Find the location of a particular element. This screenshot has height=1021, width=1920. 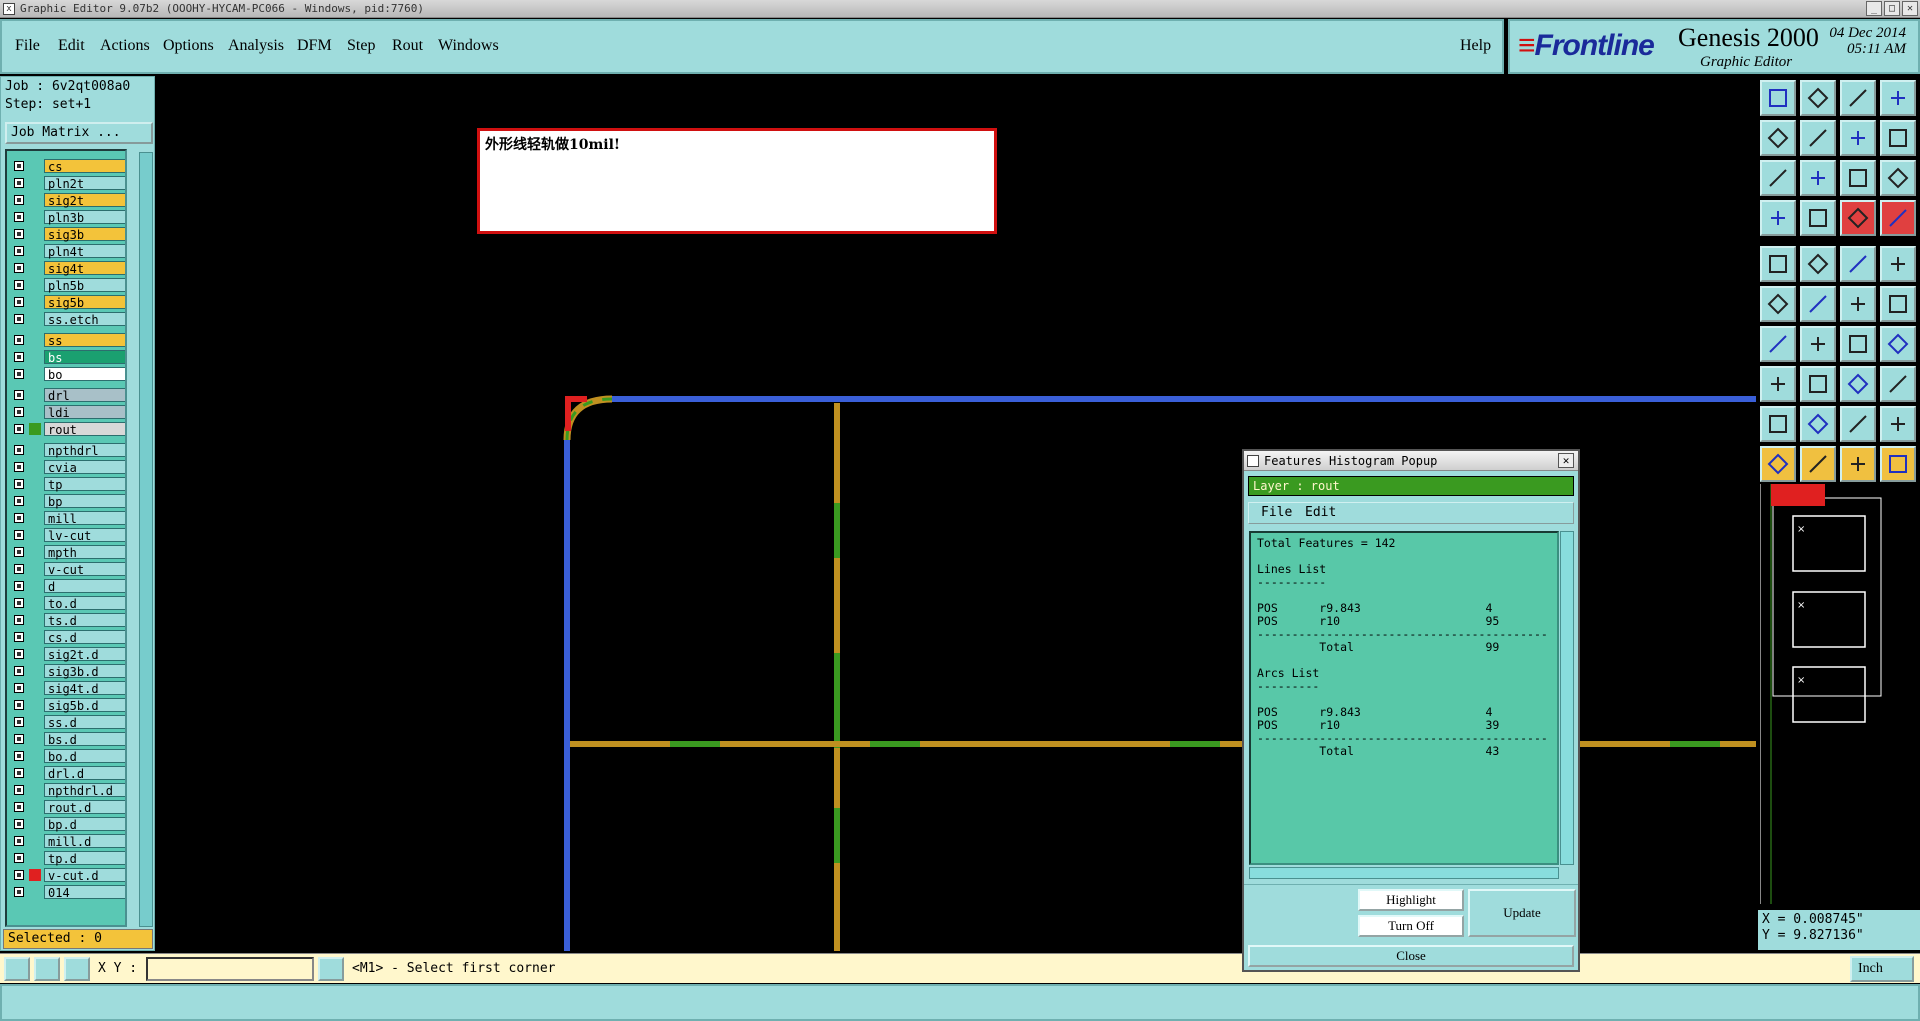

step-icon is located at coordinates (1858, 138).